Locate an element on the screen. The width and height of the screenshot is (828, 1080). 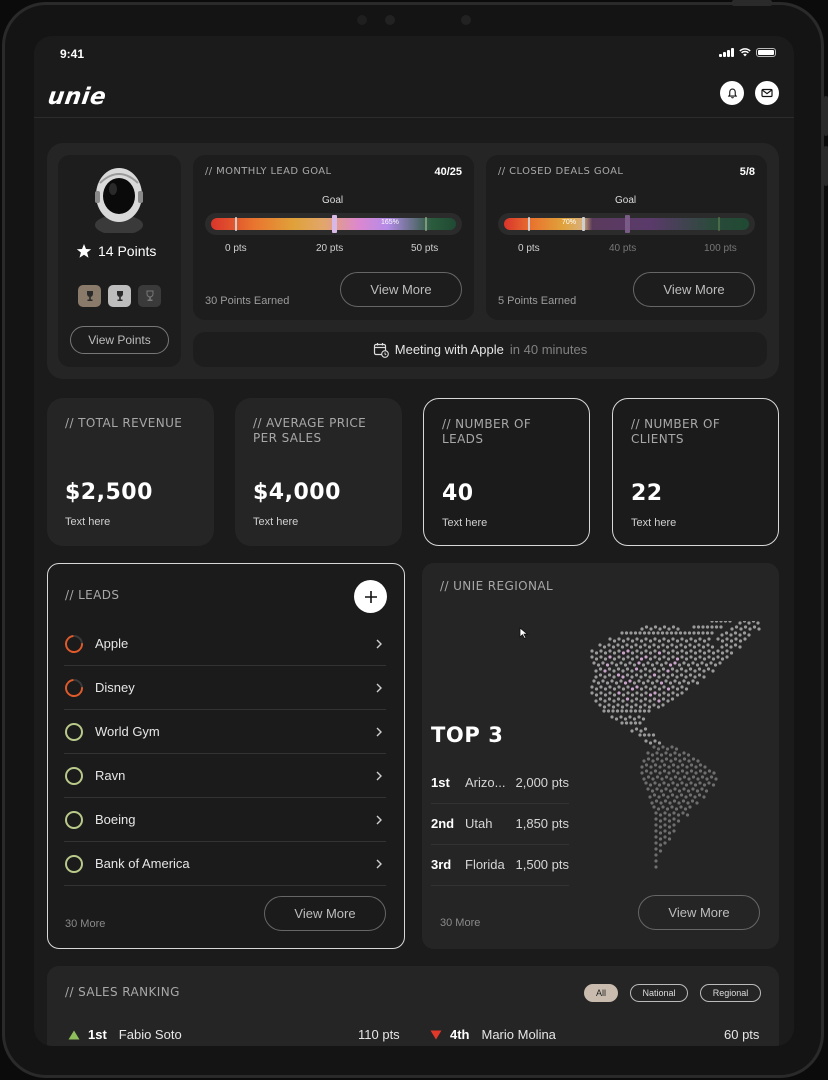
calendar-clock-icon is located at coordinates (381, 350).